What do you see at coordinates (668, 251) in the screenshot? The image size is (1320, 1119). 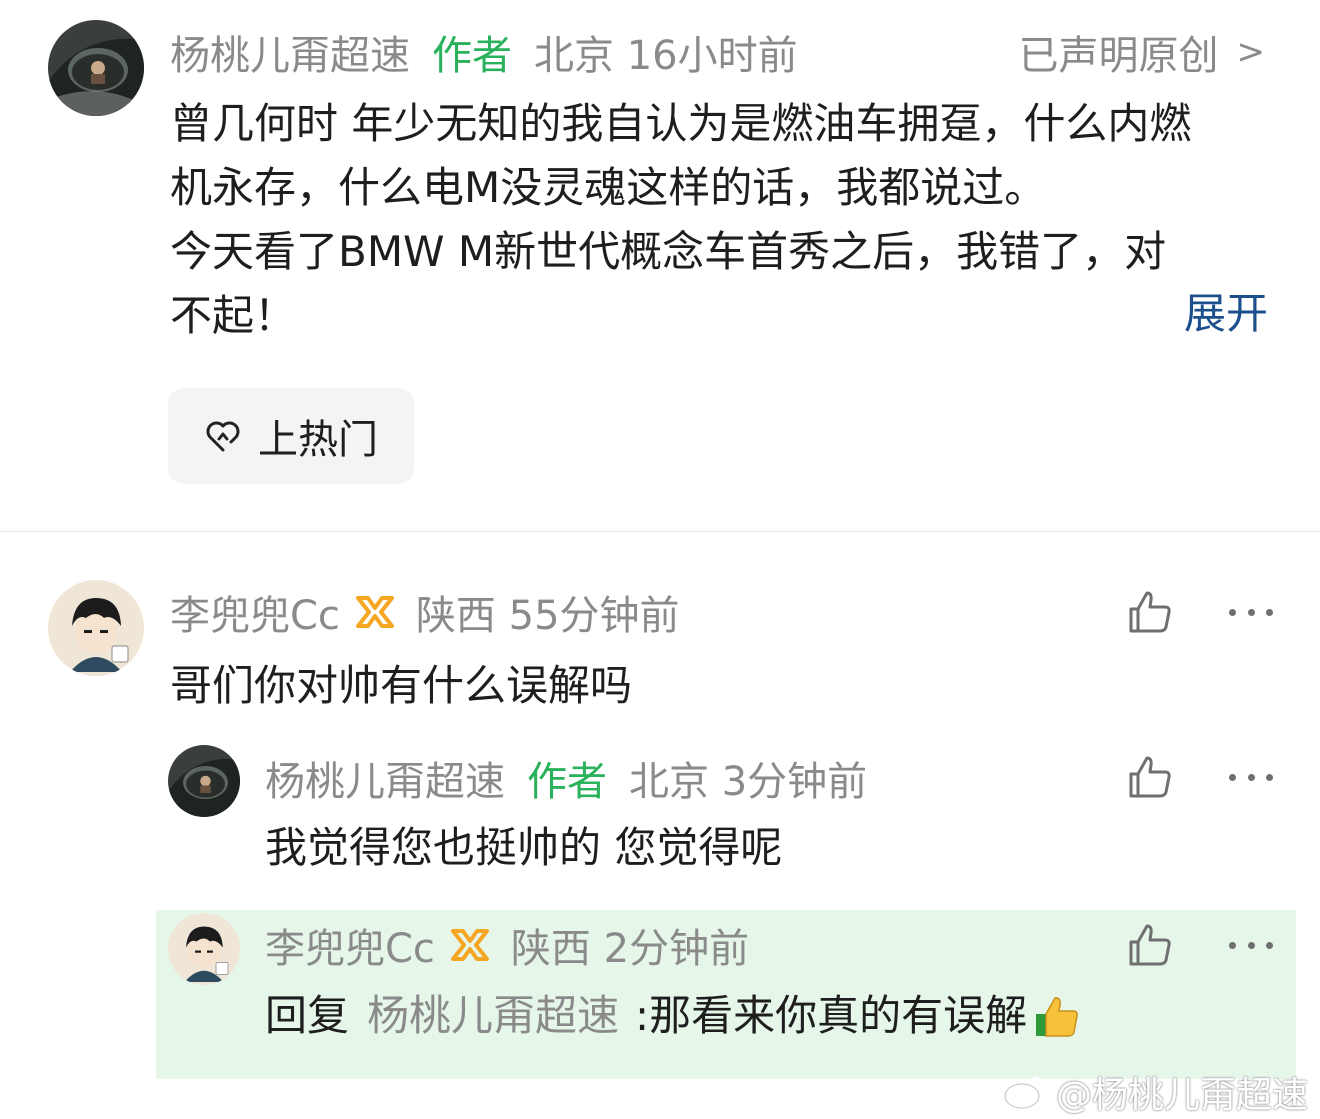 I see `post-body-line: 今天看了BMW M新世代概念车首秀之后，我错了，对` at bounding box center [668, 251].